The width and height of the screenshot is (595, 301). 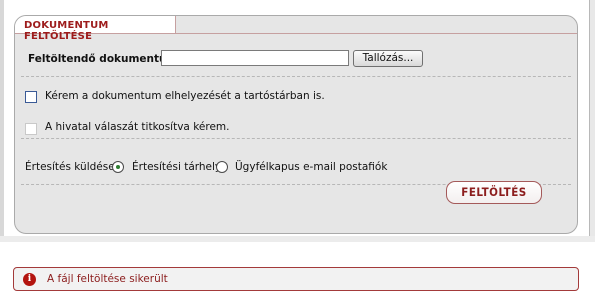 What do you see at coordinates (297, 239) in the screenshot?
I see `section-divider` at bounding box center [297, 239].